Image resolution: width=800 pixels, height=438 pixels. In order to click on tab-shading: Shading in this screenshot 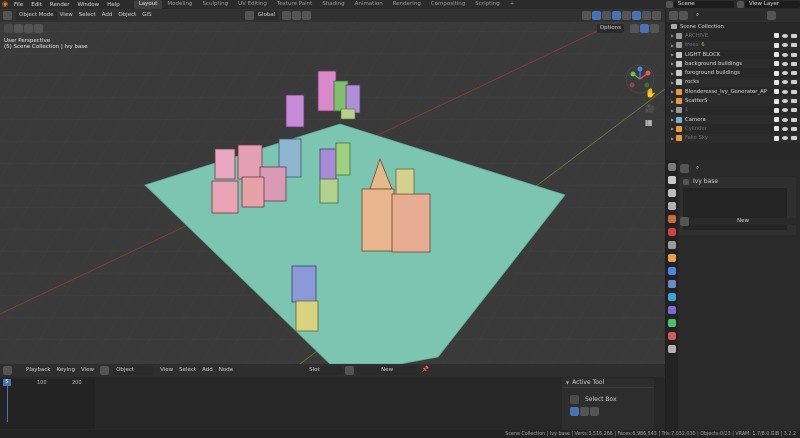, I will do `click(333, 4)`.